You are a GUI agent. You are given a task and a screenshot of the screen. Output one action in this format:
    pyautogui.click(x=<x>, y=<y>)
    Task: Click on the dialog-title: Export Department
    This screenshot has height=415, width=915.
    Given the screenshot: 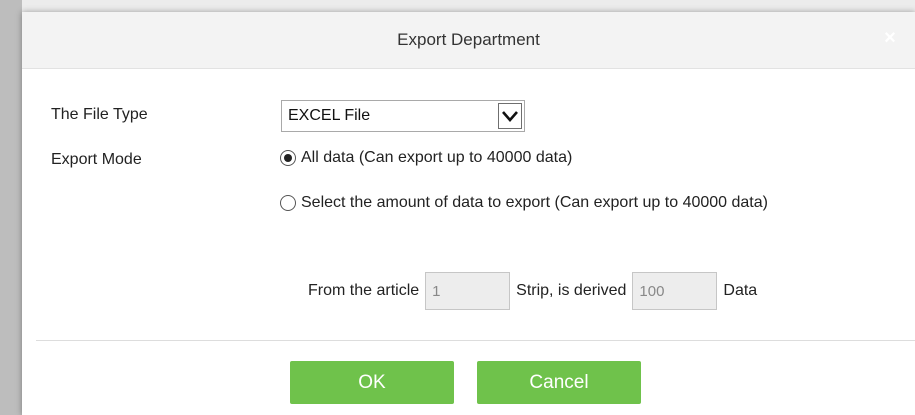 What is the action you would take?
    pyautogui.click(x=468, y=39)
    